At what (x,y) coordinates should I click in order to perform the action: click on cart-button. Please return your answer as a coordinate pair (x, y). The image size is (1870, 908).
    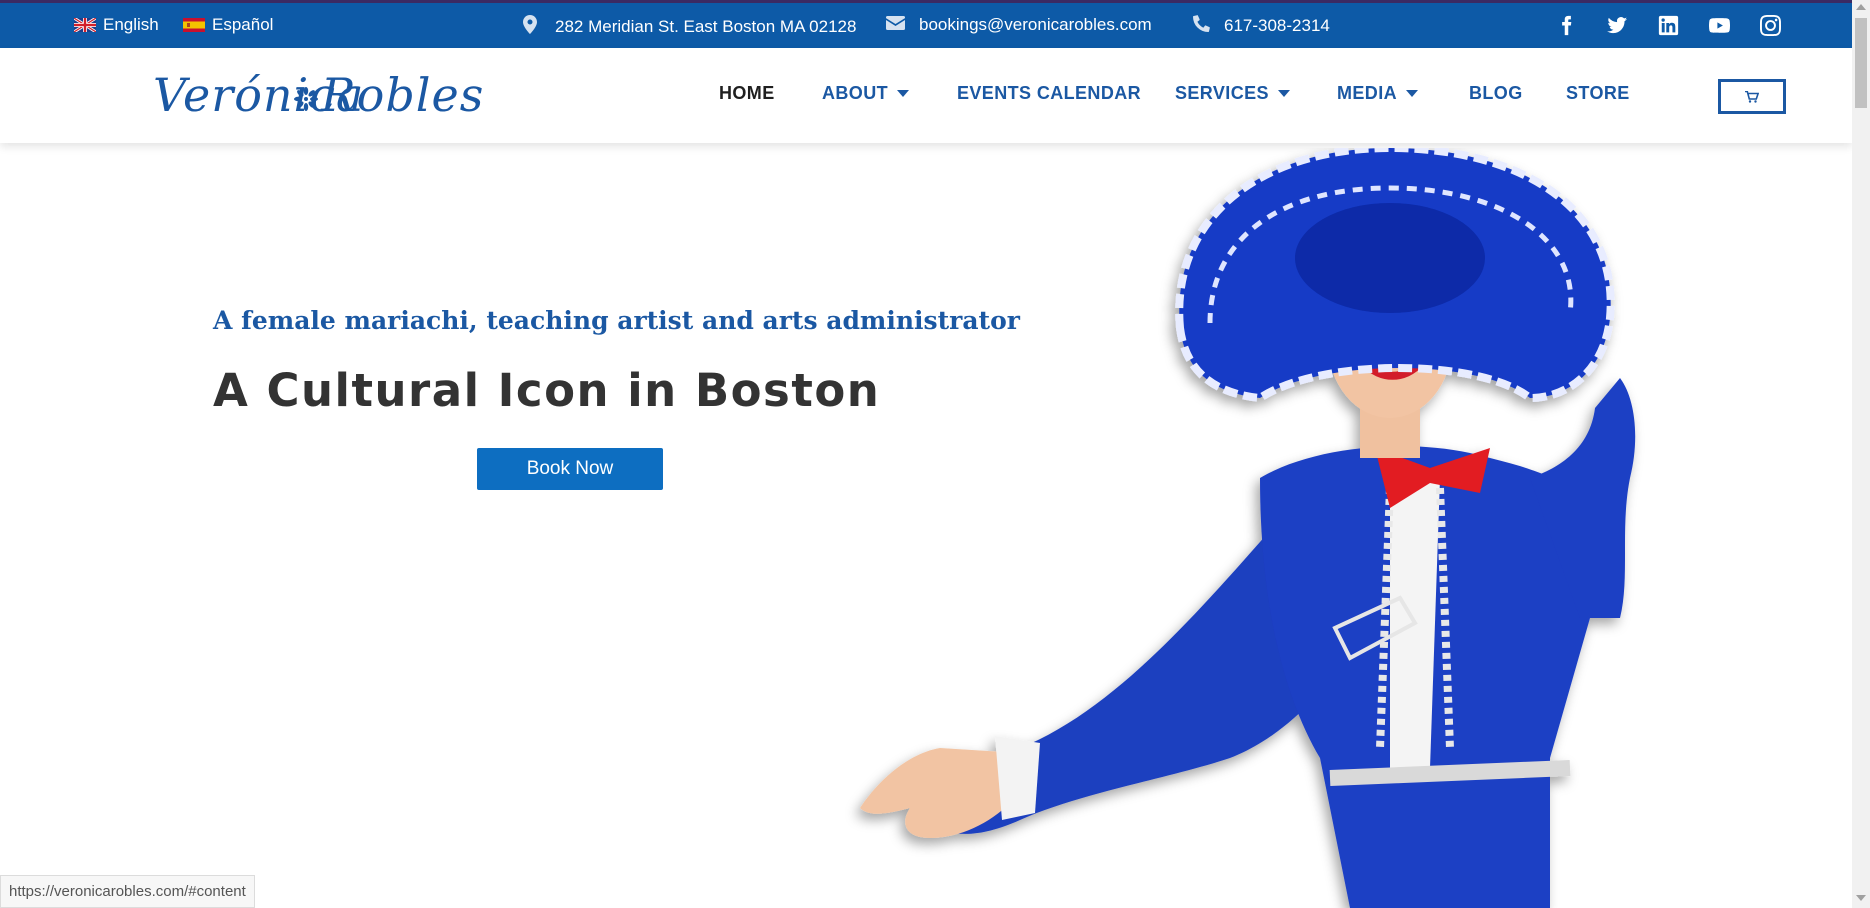
    Looking at the image, I should click on (1752, 96).